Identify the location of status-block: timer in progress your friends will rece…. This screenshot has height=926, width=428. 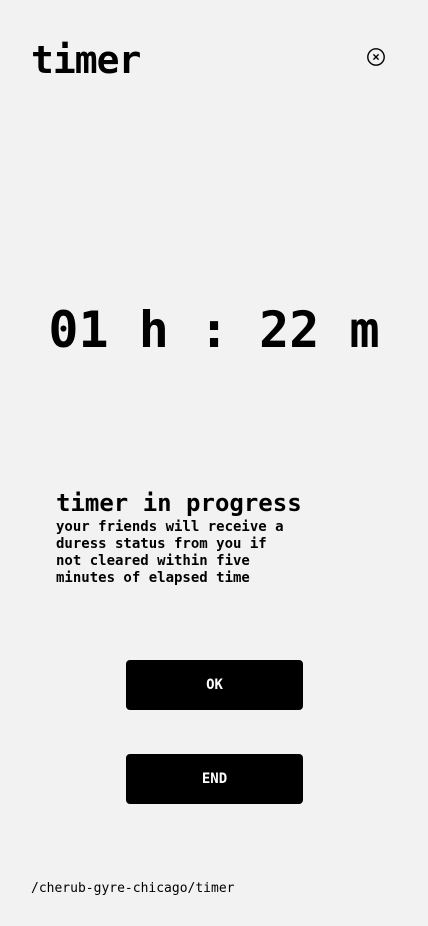
(206, 538).